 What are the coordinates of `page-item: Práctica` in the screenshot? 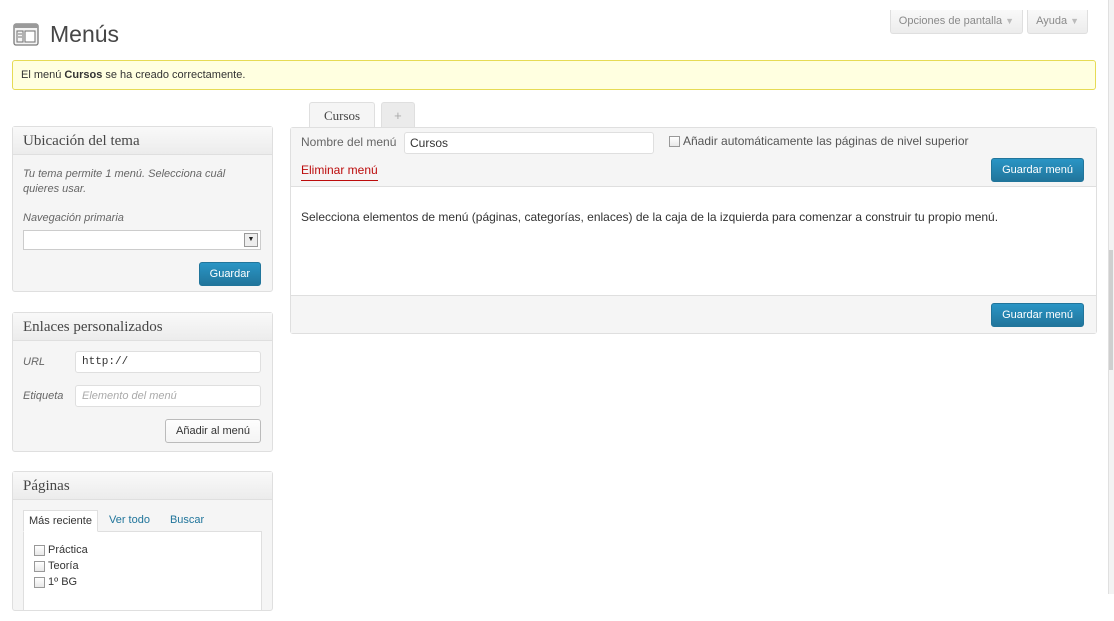 It's located at (142, 550).